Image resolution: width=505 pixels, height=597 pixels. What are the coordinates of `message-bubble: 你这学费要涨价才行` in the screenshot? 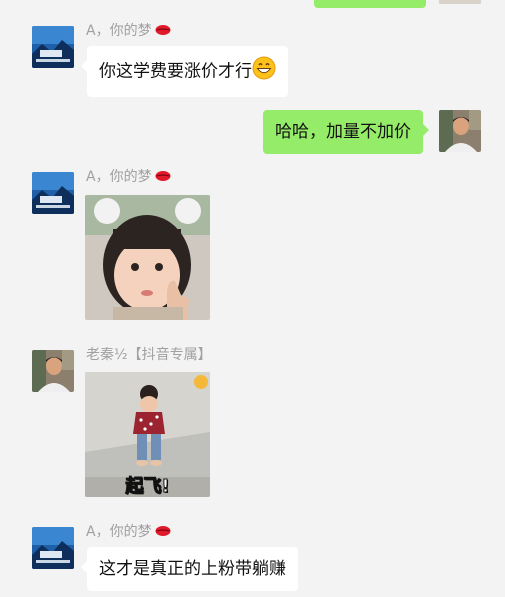 It's located at (184, 71).